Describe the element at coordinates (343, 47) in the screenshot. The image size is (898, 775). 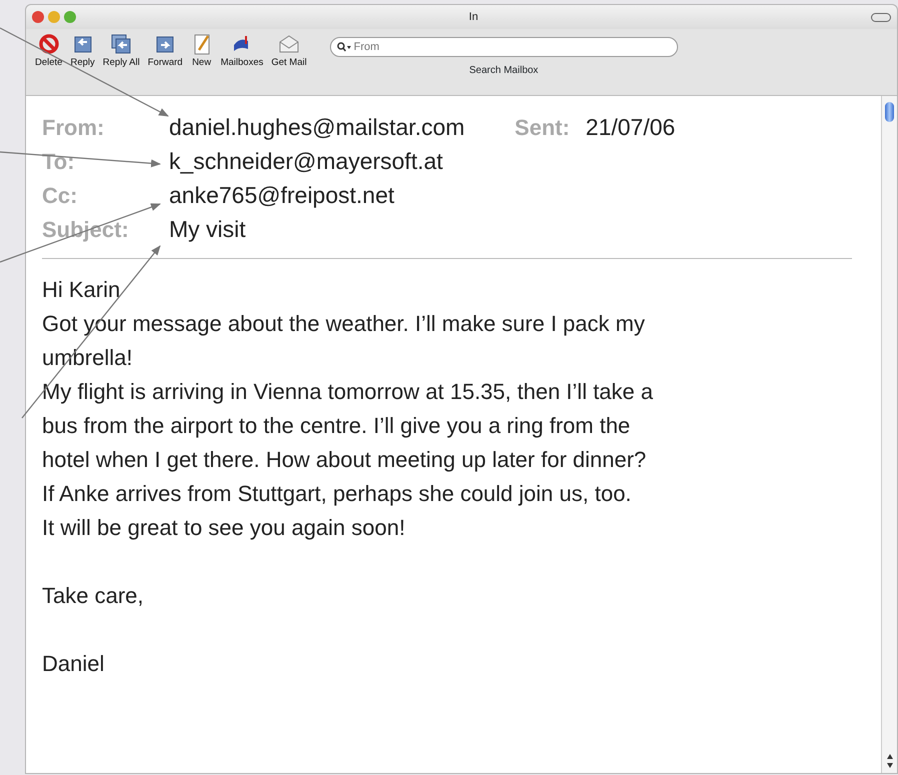
I see `search-icon` at that location.